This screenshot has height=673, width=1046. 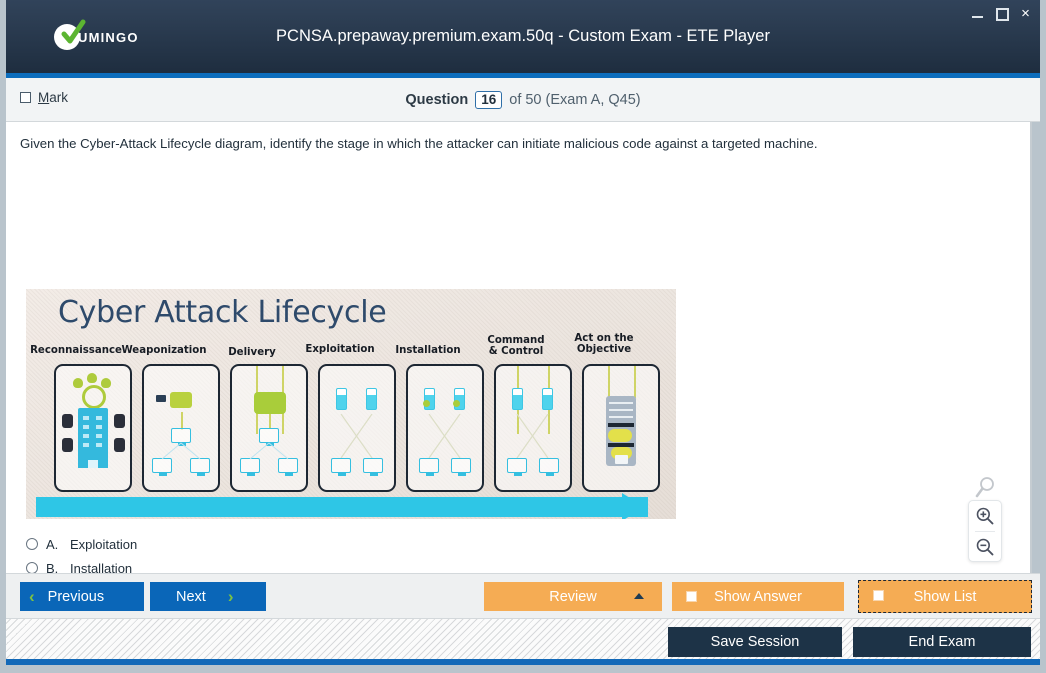 What do you see at coordinates (437, 100) in the screenshot?
I see `question-word: Question` at bounding box center [437, 100].